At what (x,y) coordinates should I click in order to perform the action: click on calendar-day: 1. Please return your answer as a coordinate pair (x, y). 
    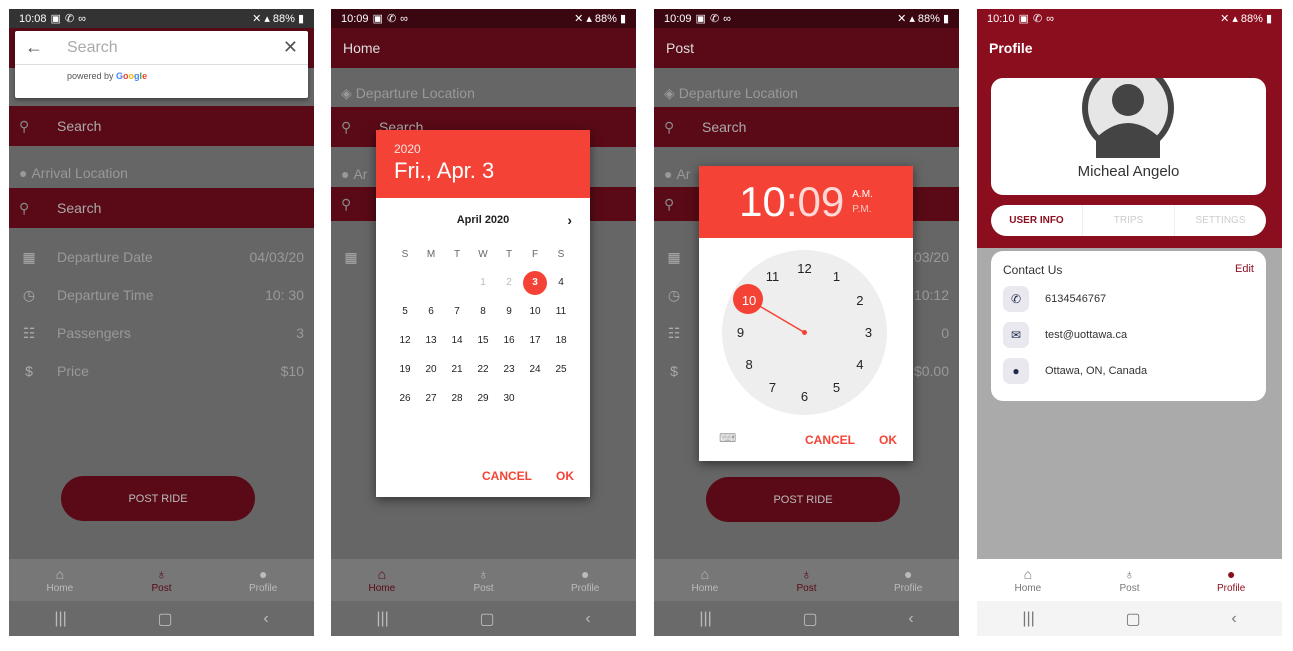
    Looking at the image, I should click on (483, 282).